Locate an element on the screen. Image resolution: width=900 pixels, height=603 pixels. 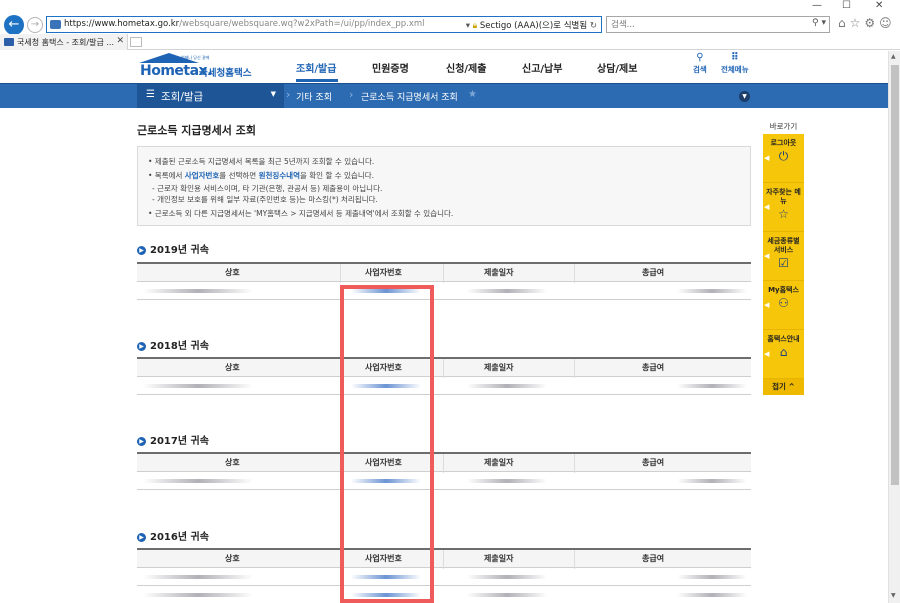
masked-submit-date is located at coordinates (507, 291).